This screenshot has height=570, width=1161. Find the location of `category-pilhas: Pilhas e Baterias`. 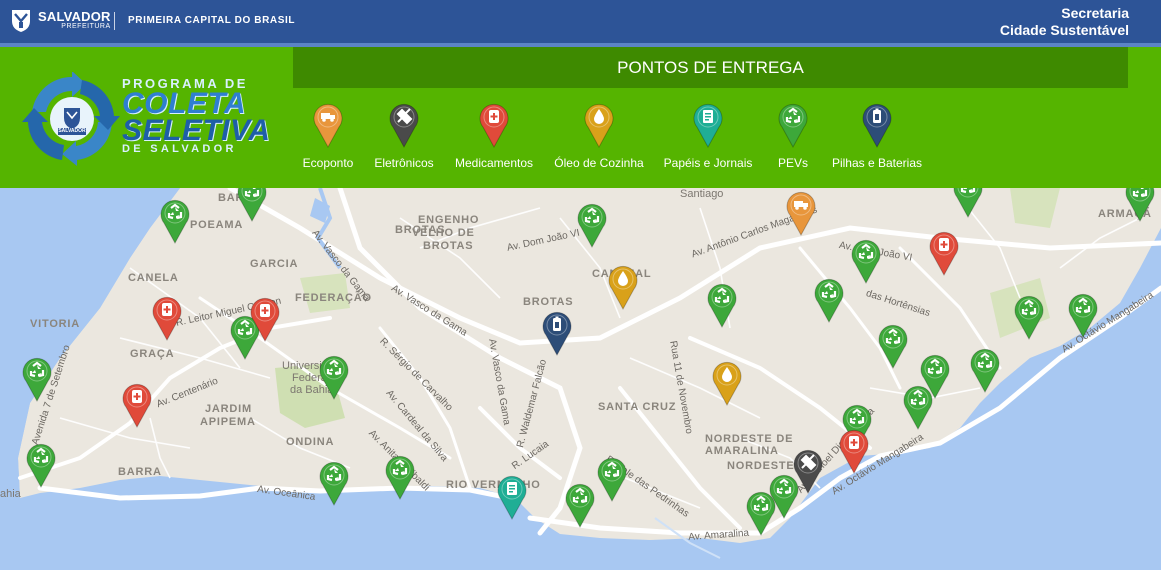

category-pilhas: Pilhas e Baterias is located at coordinates (877, 136).